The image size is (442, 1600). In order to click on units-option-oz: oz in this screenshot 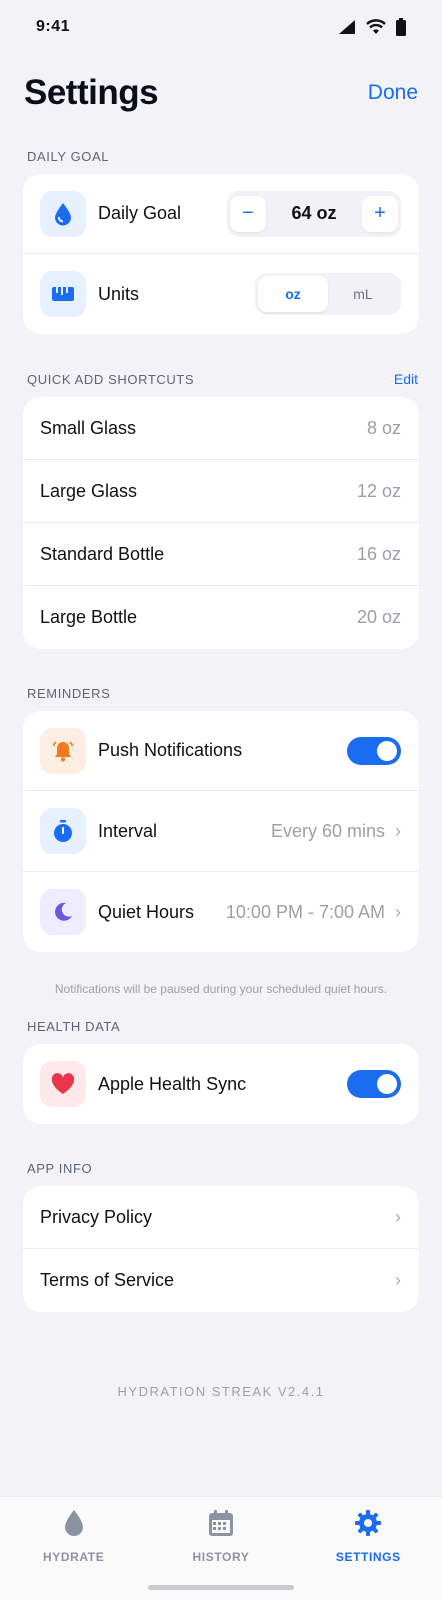, I will do `click(293, 294)`.